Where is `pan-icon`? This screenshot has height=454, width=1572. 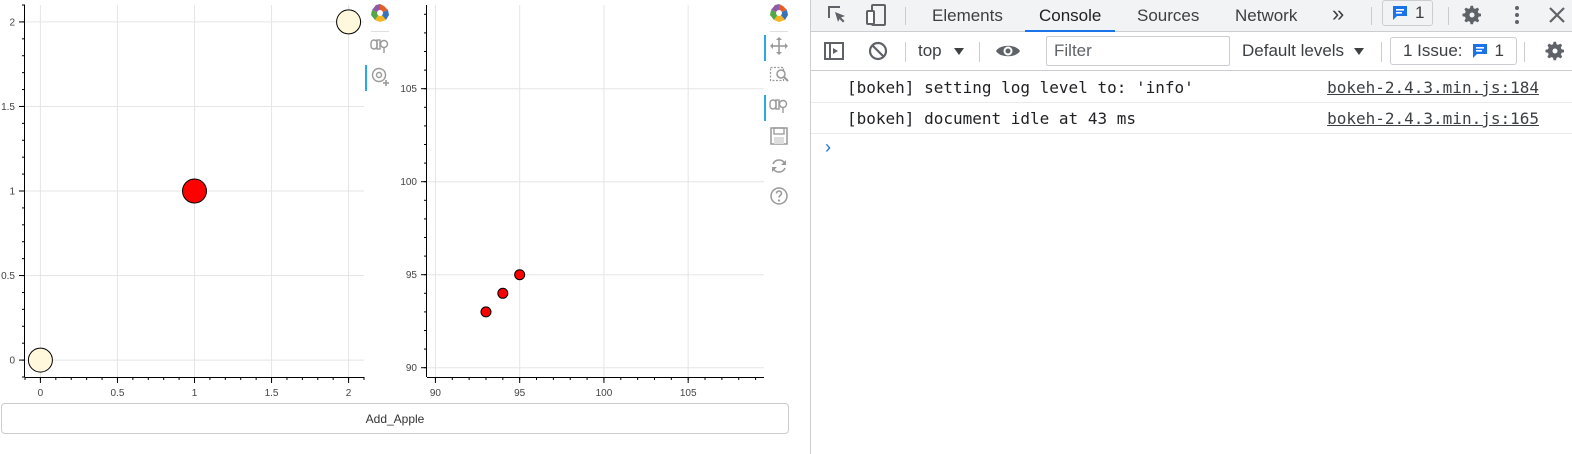
pan-icon is located at coordinates (779, 48).